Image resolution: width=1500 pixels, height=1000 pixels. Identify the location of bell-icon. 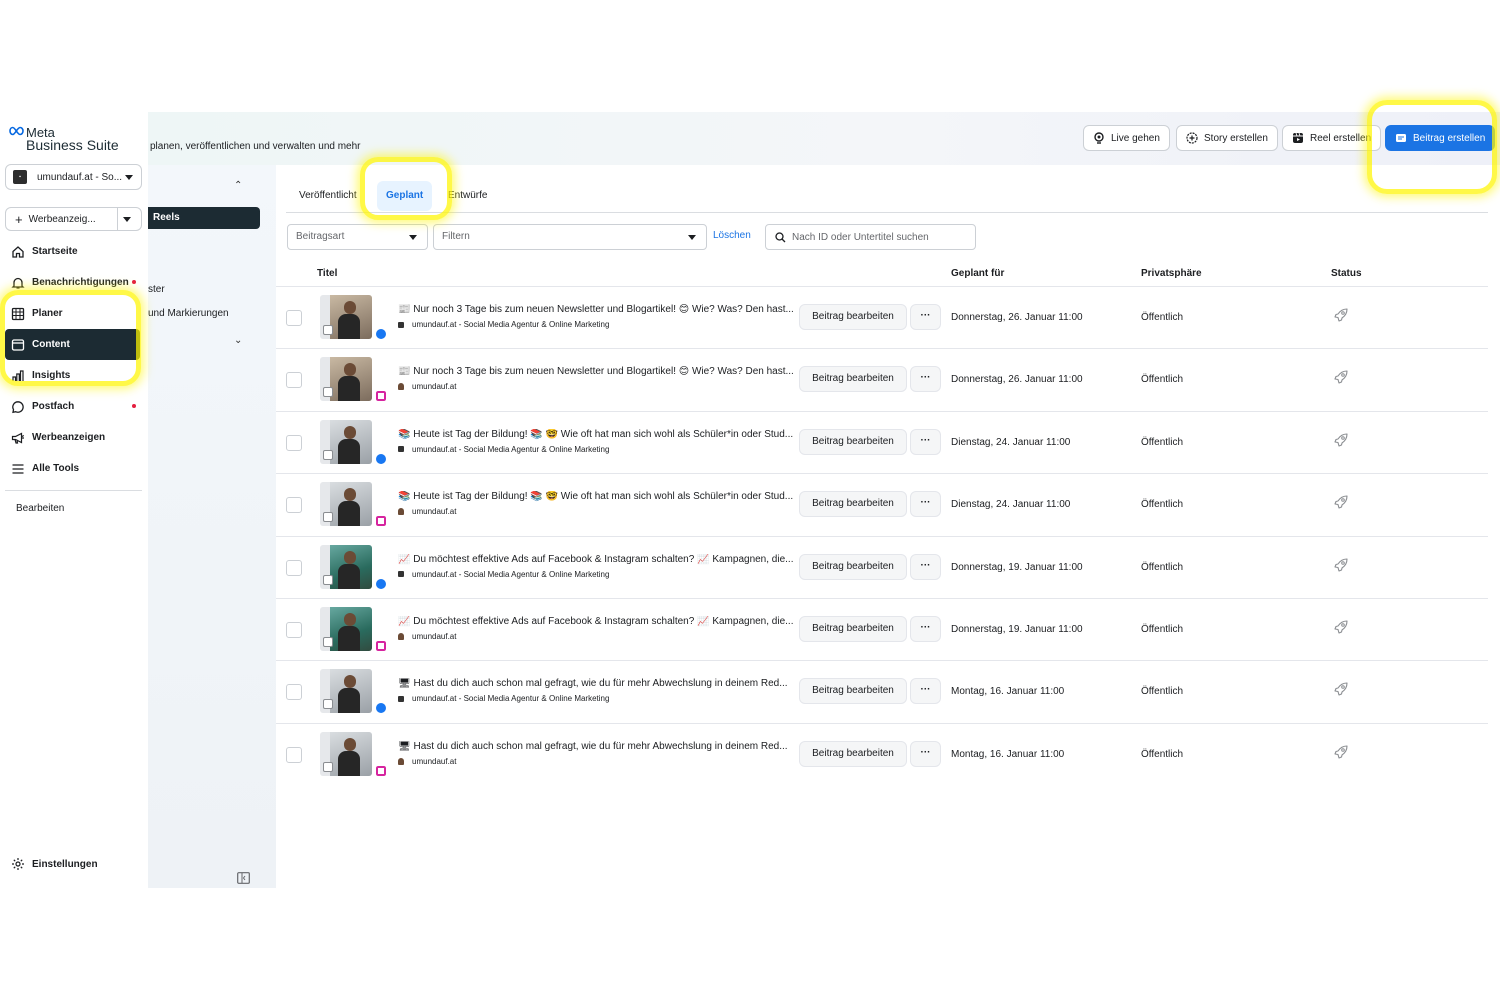
(18, 283).